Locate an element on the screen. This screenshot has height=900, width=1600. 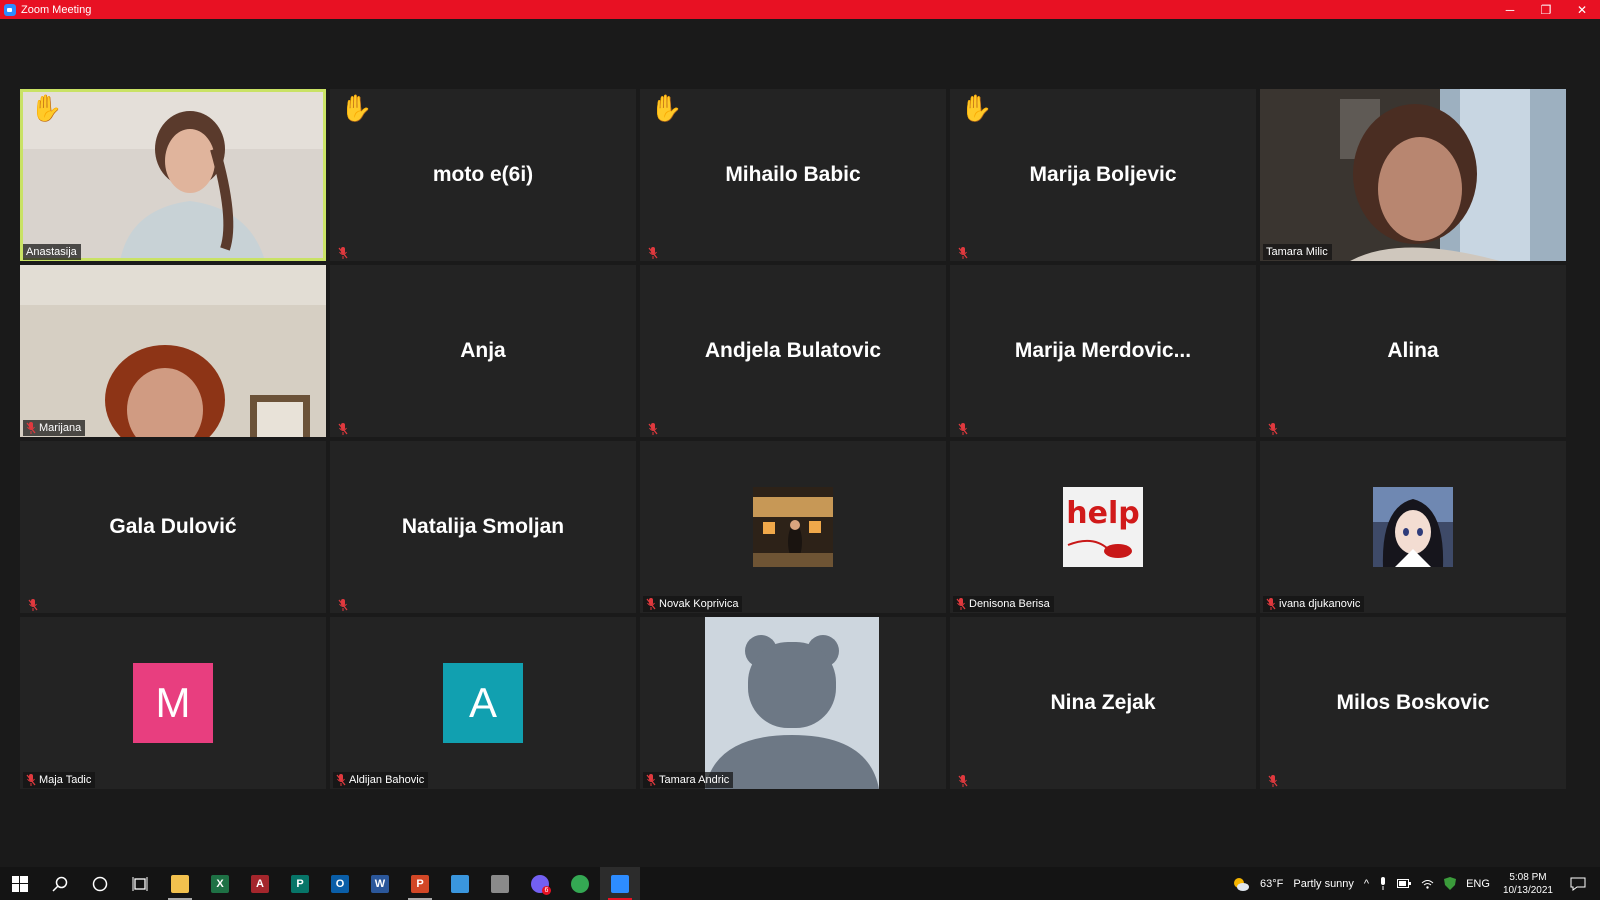
taskbar-store-button is located at coordinates (460, 883).